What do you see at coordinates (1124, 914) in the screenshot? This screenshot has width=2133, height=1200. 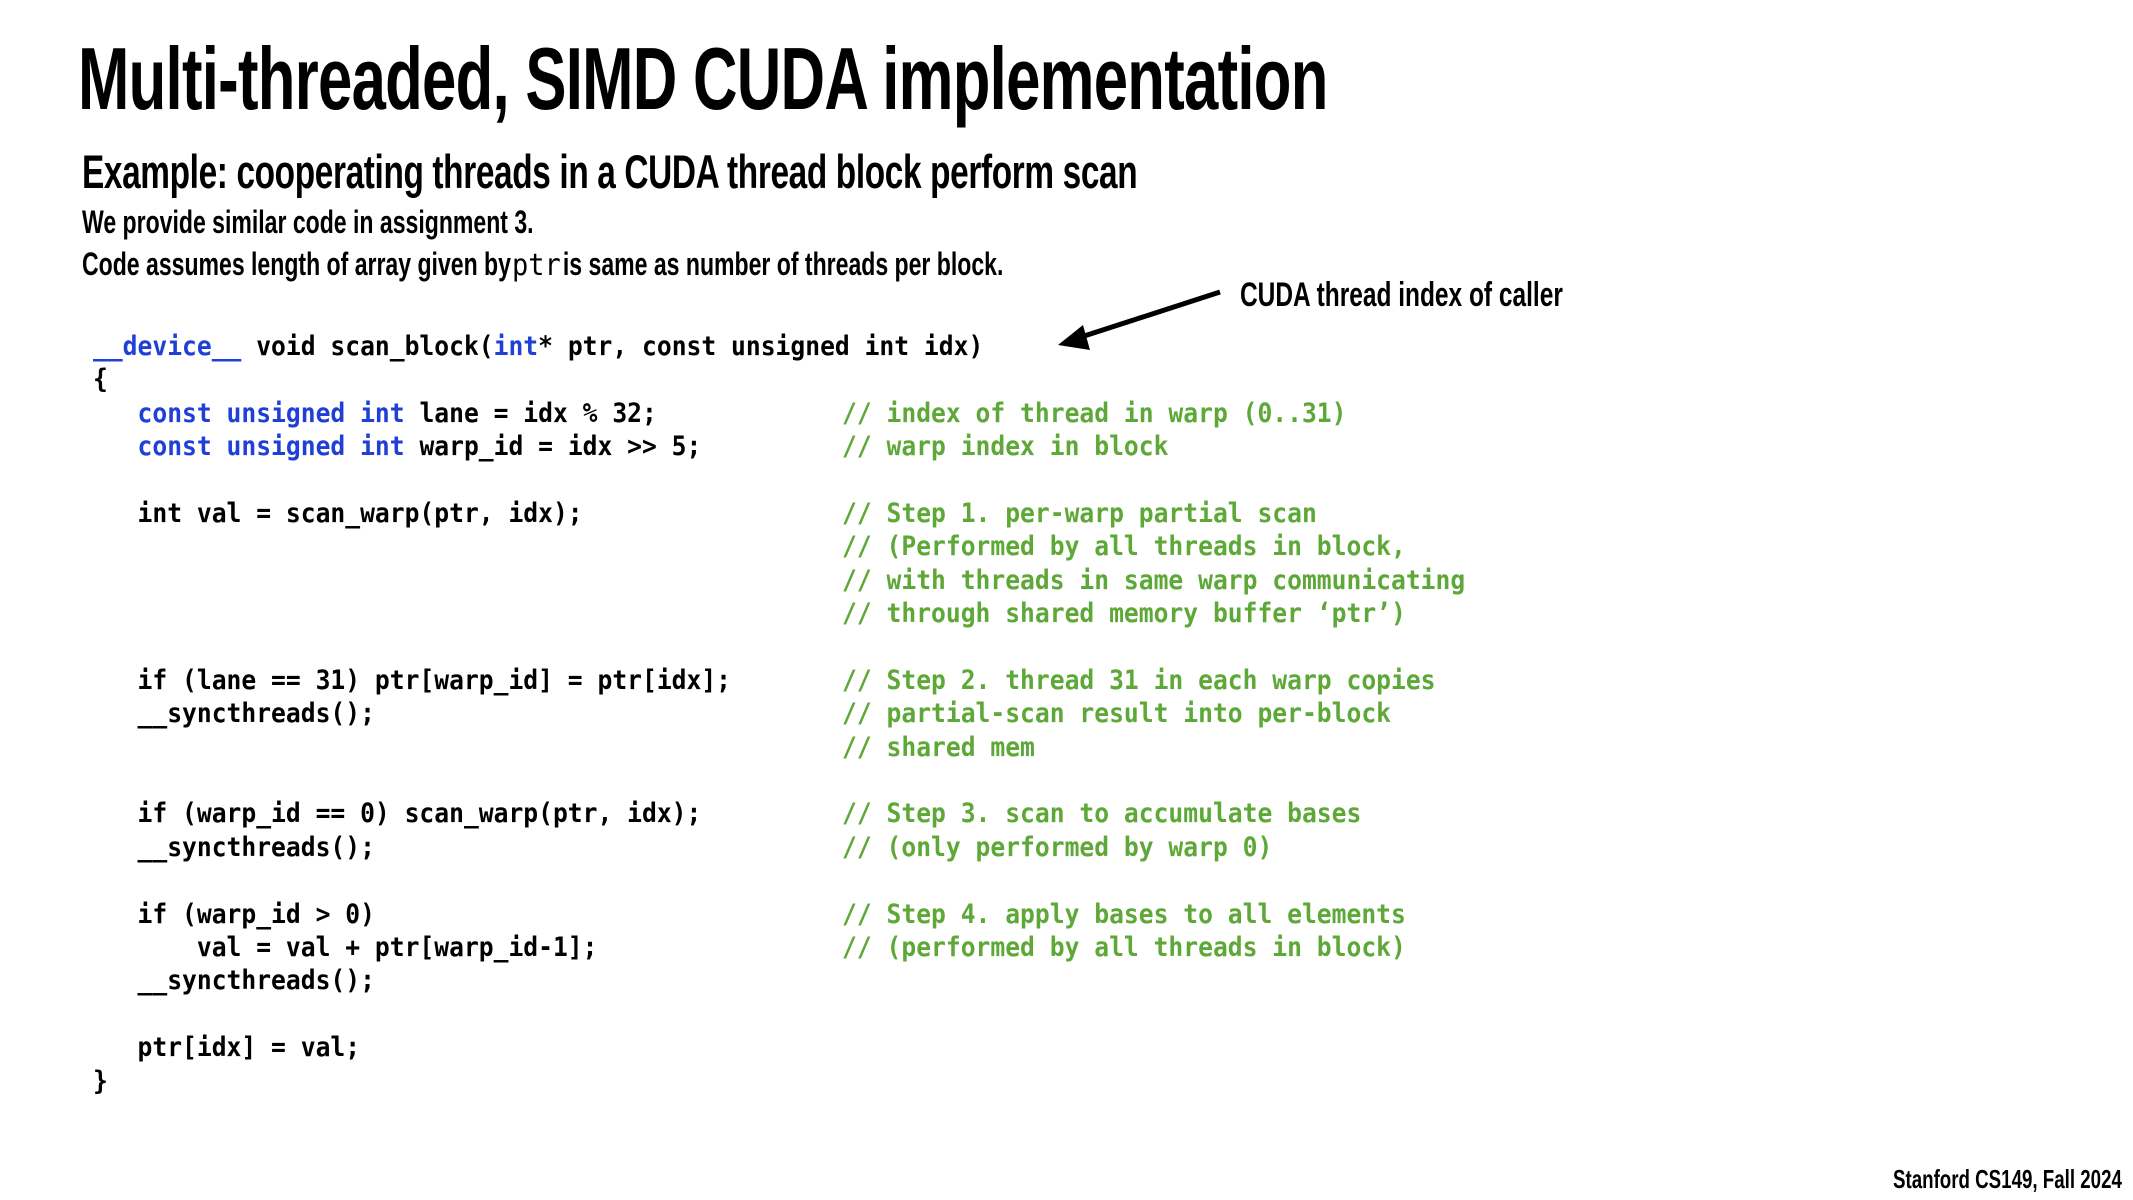 I see `code-comment: // Step 4. apply bases to all elements` at bounding box center [1124, 914].